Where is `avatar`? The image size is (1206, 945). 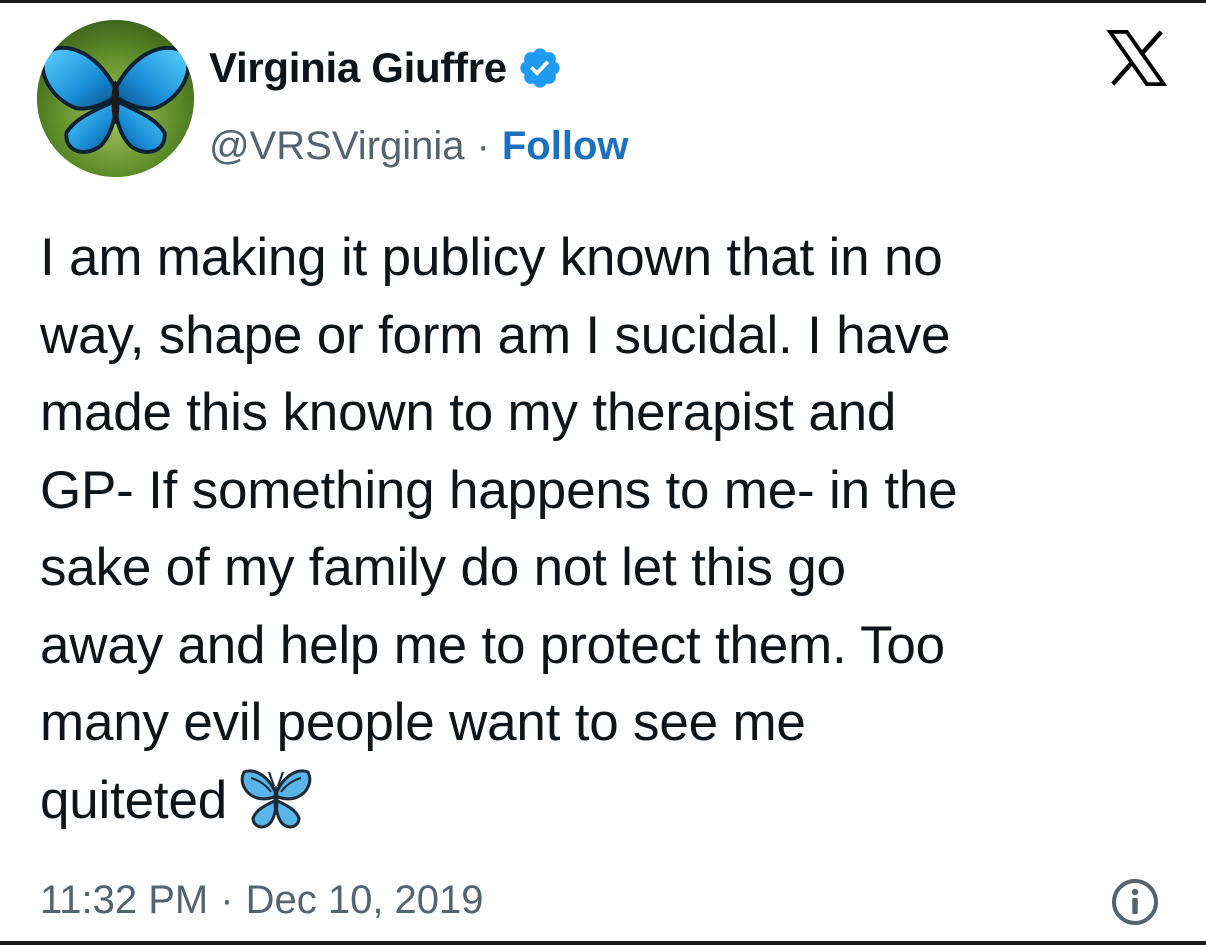
avatar is located at coordinates (115, 98).